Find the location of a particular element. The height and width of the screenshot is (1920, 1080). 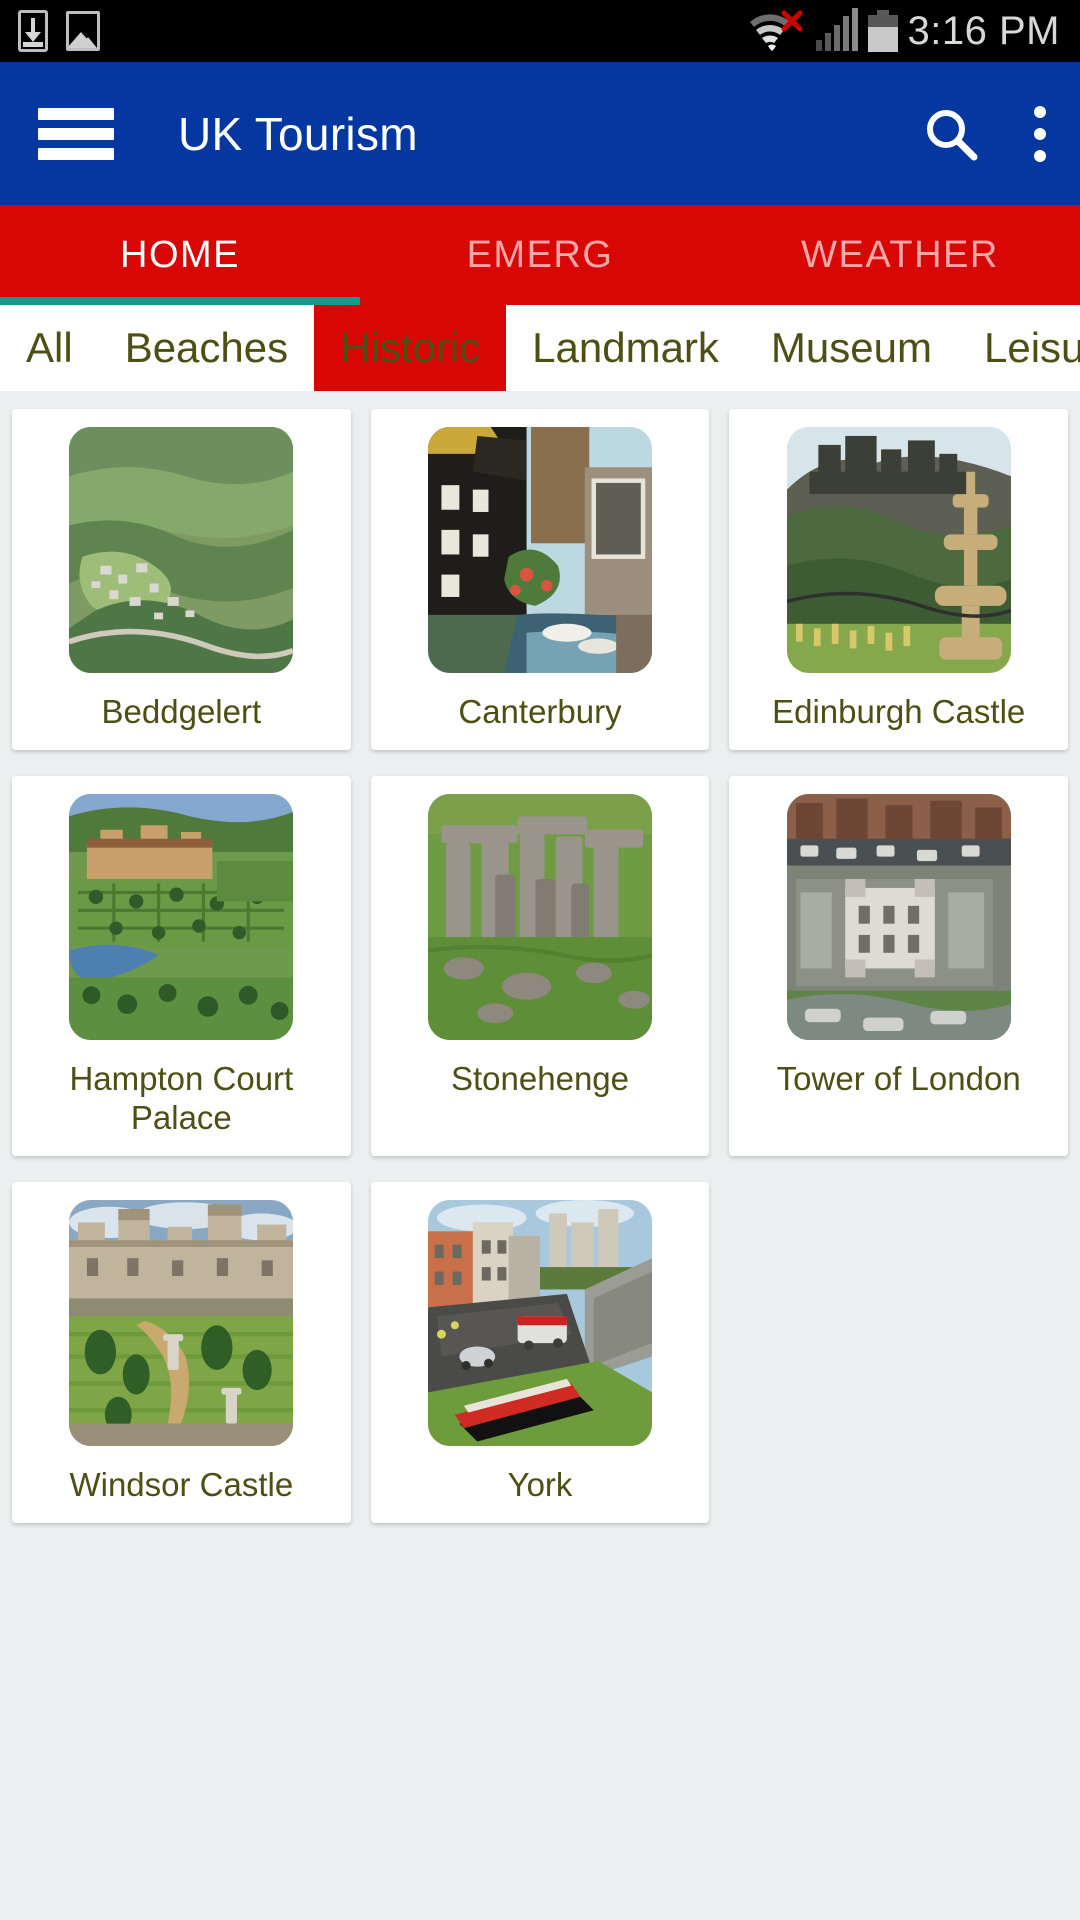

app-bar-actions is located at coordinates (984, 134).